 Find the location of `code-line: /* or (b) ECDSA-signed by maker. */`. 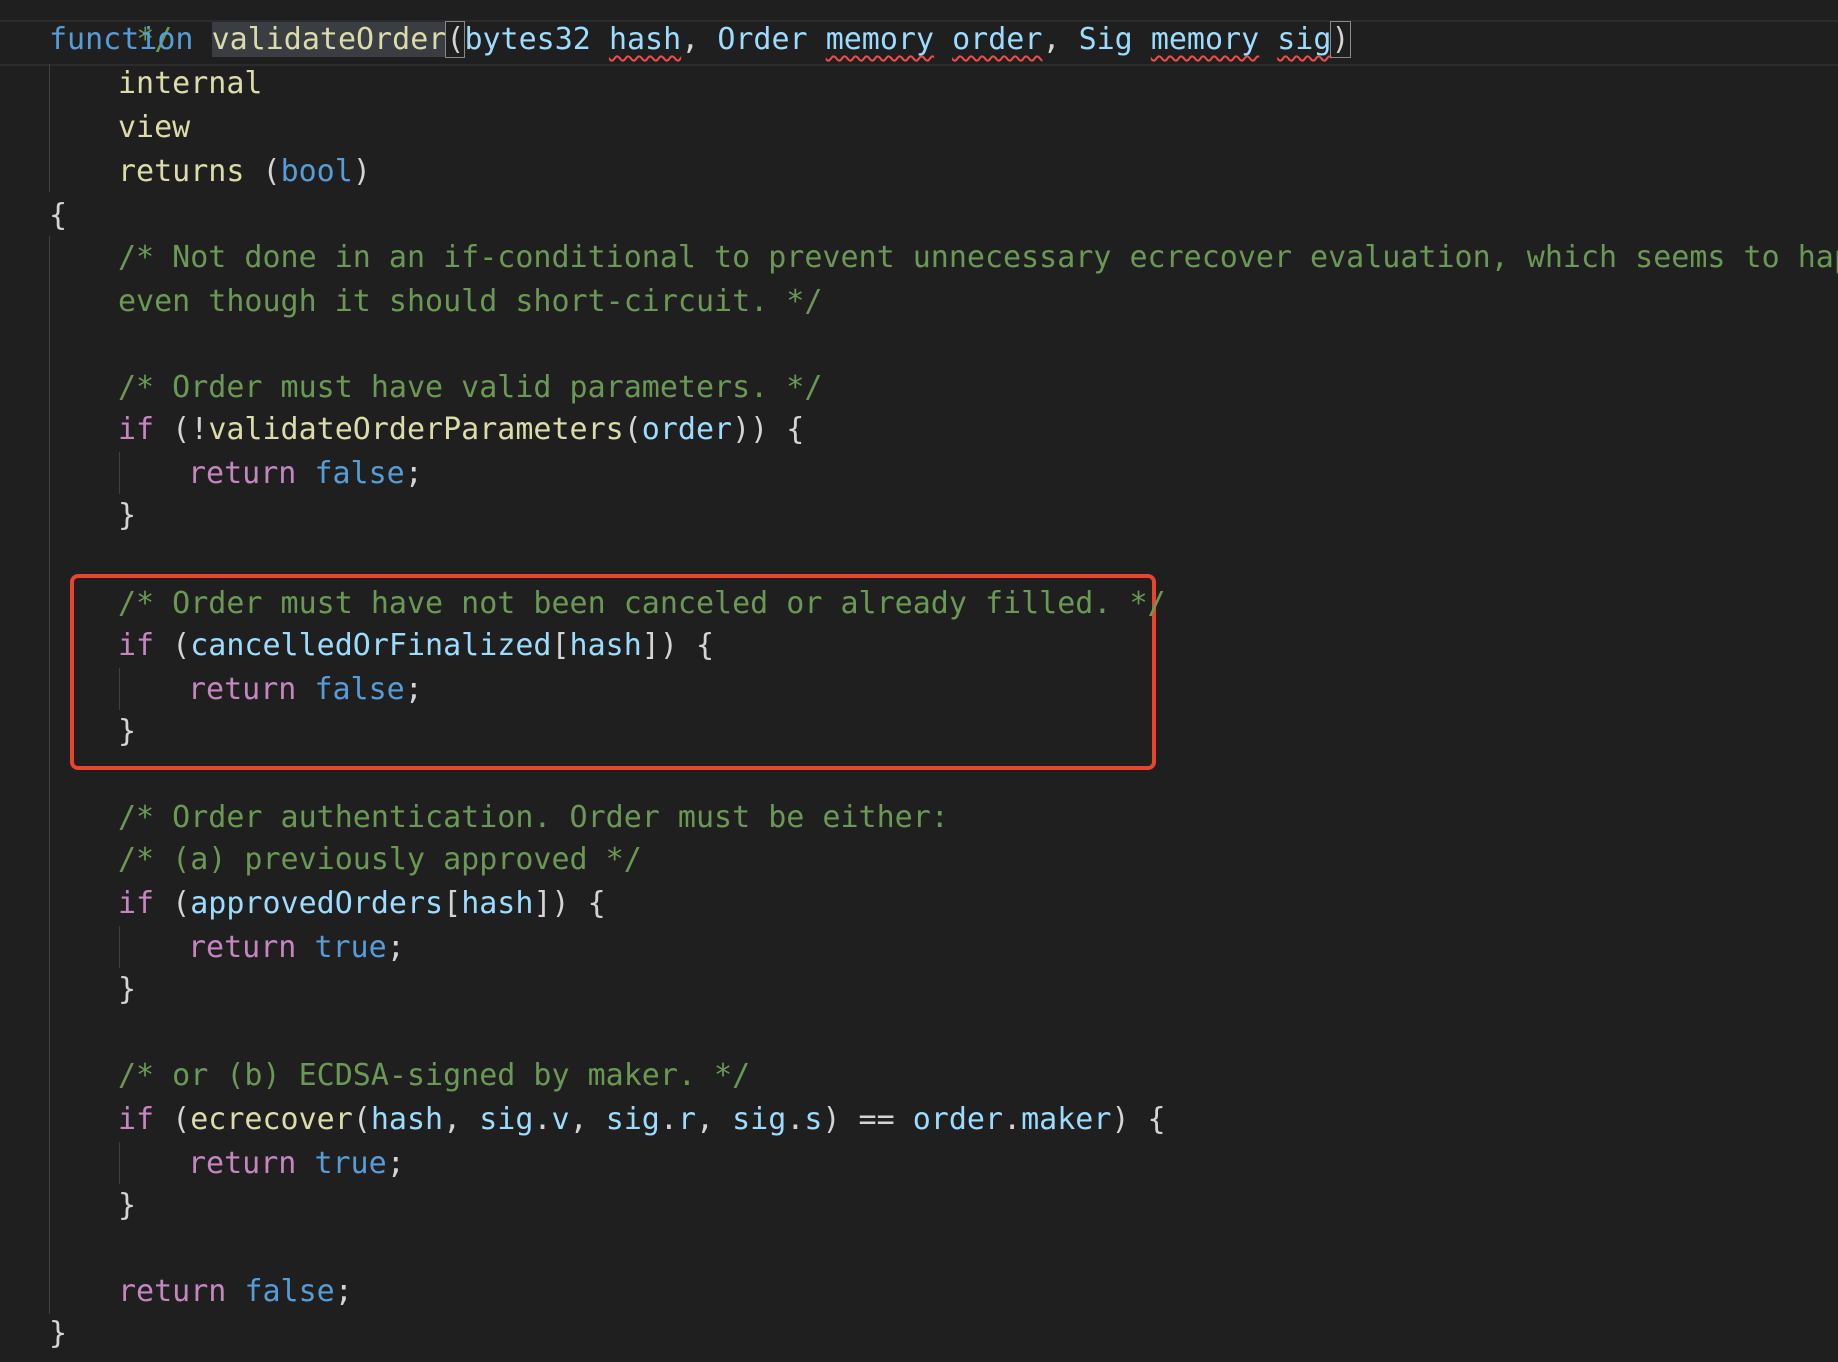

code-line: /* or (b) ECDSA-signed by maker. */ is located at coordinates (434, 1076).